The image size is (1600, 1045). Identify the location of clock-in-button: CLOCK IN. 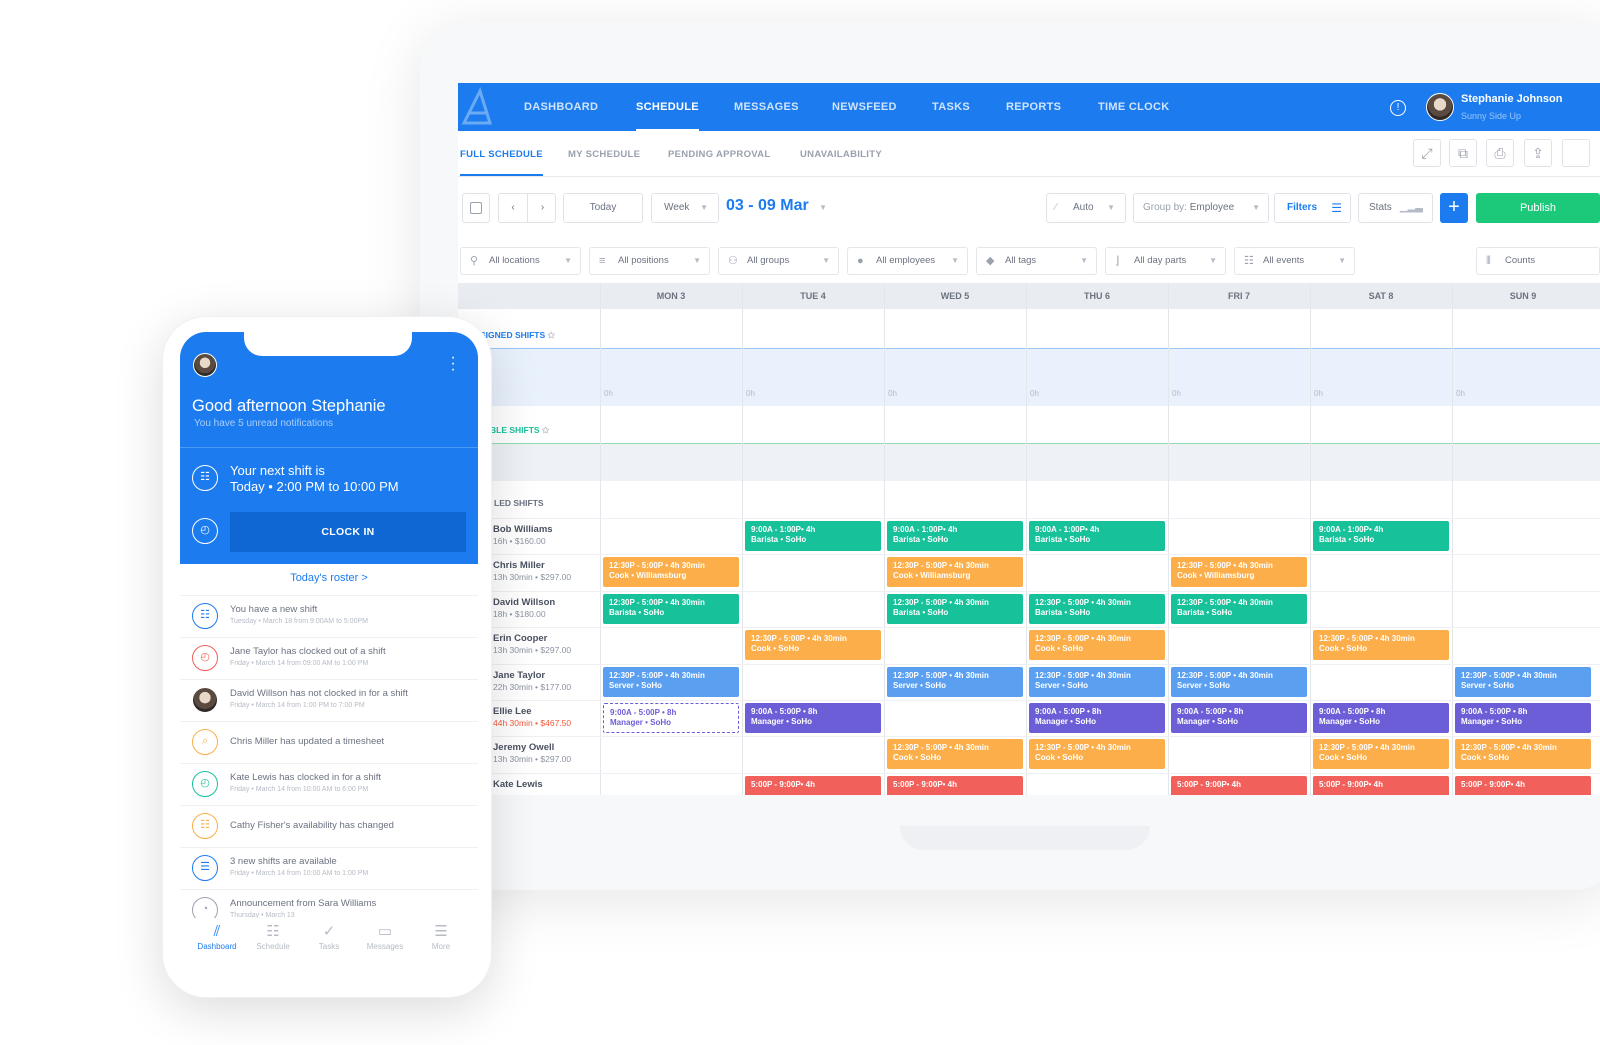
(348, 532).